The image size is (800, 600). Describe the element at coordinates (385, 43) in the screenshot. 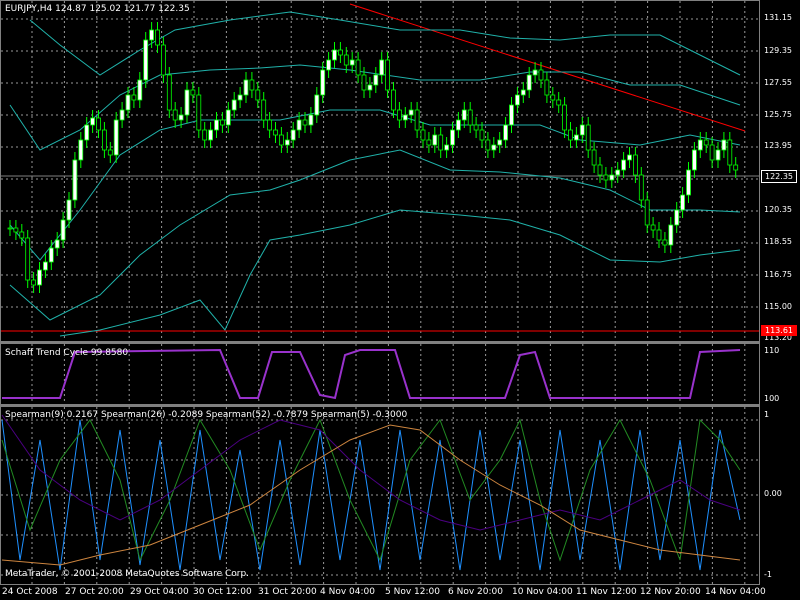

I see `bollinger-band` at that location.